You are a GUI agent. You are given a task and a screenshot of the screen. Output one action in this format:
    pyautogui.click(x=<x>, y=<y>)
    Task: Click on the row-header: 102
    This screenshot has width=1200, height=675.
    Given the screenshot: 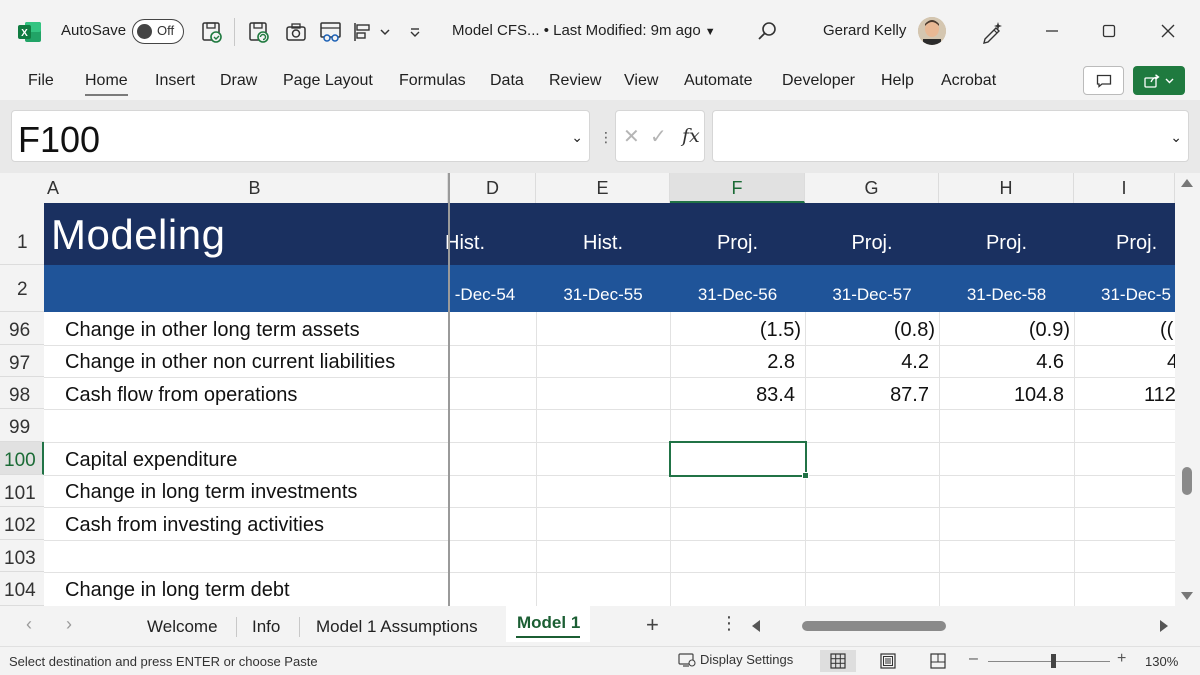 What is the action you would take?
    pyautogui.click(x=22, y=523)
    